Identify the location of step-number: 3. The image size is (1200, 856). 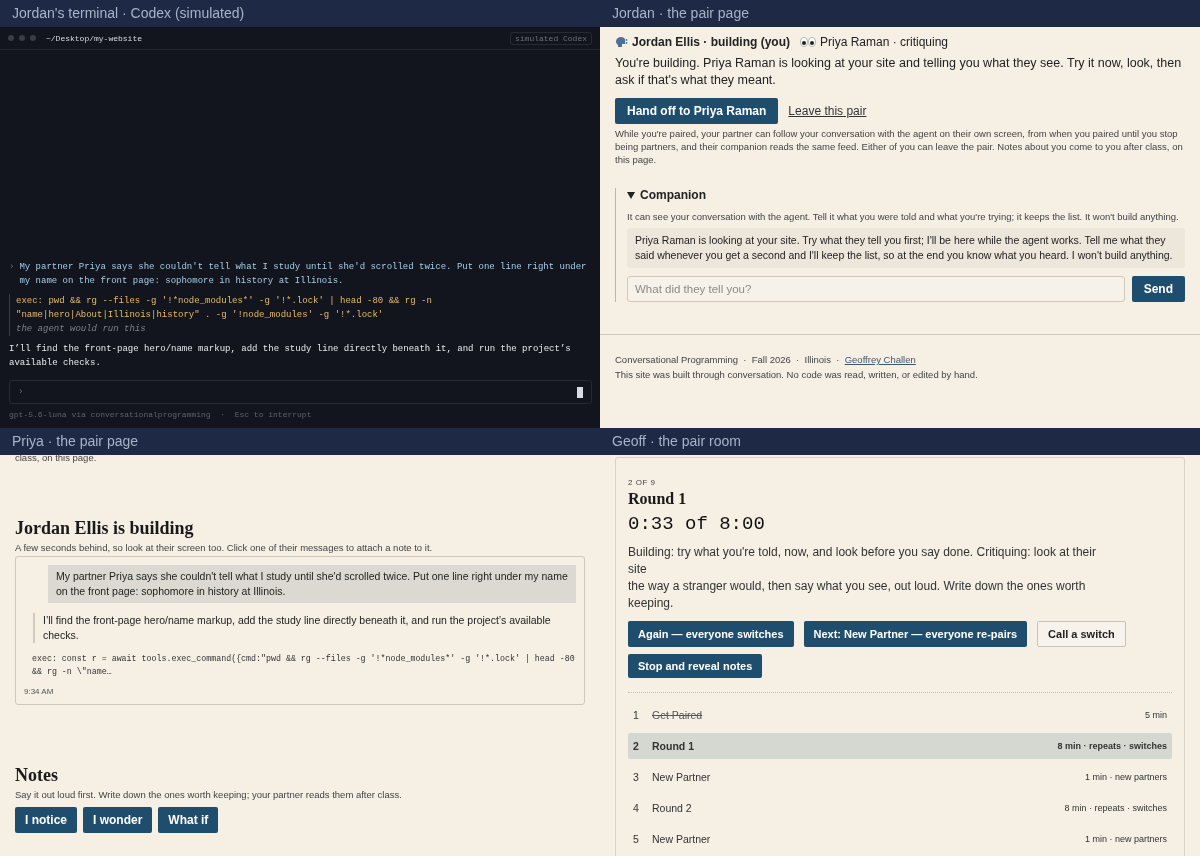
(636, 777).